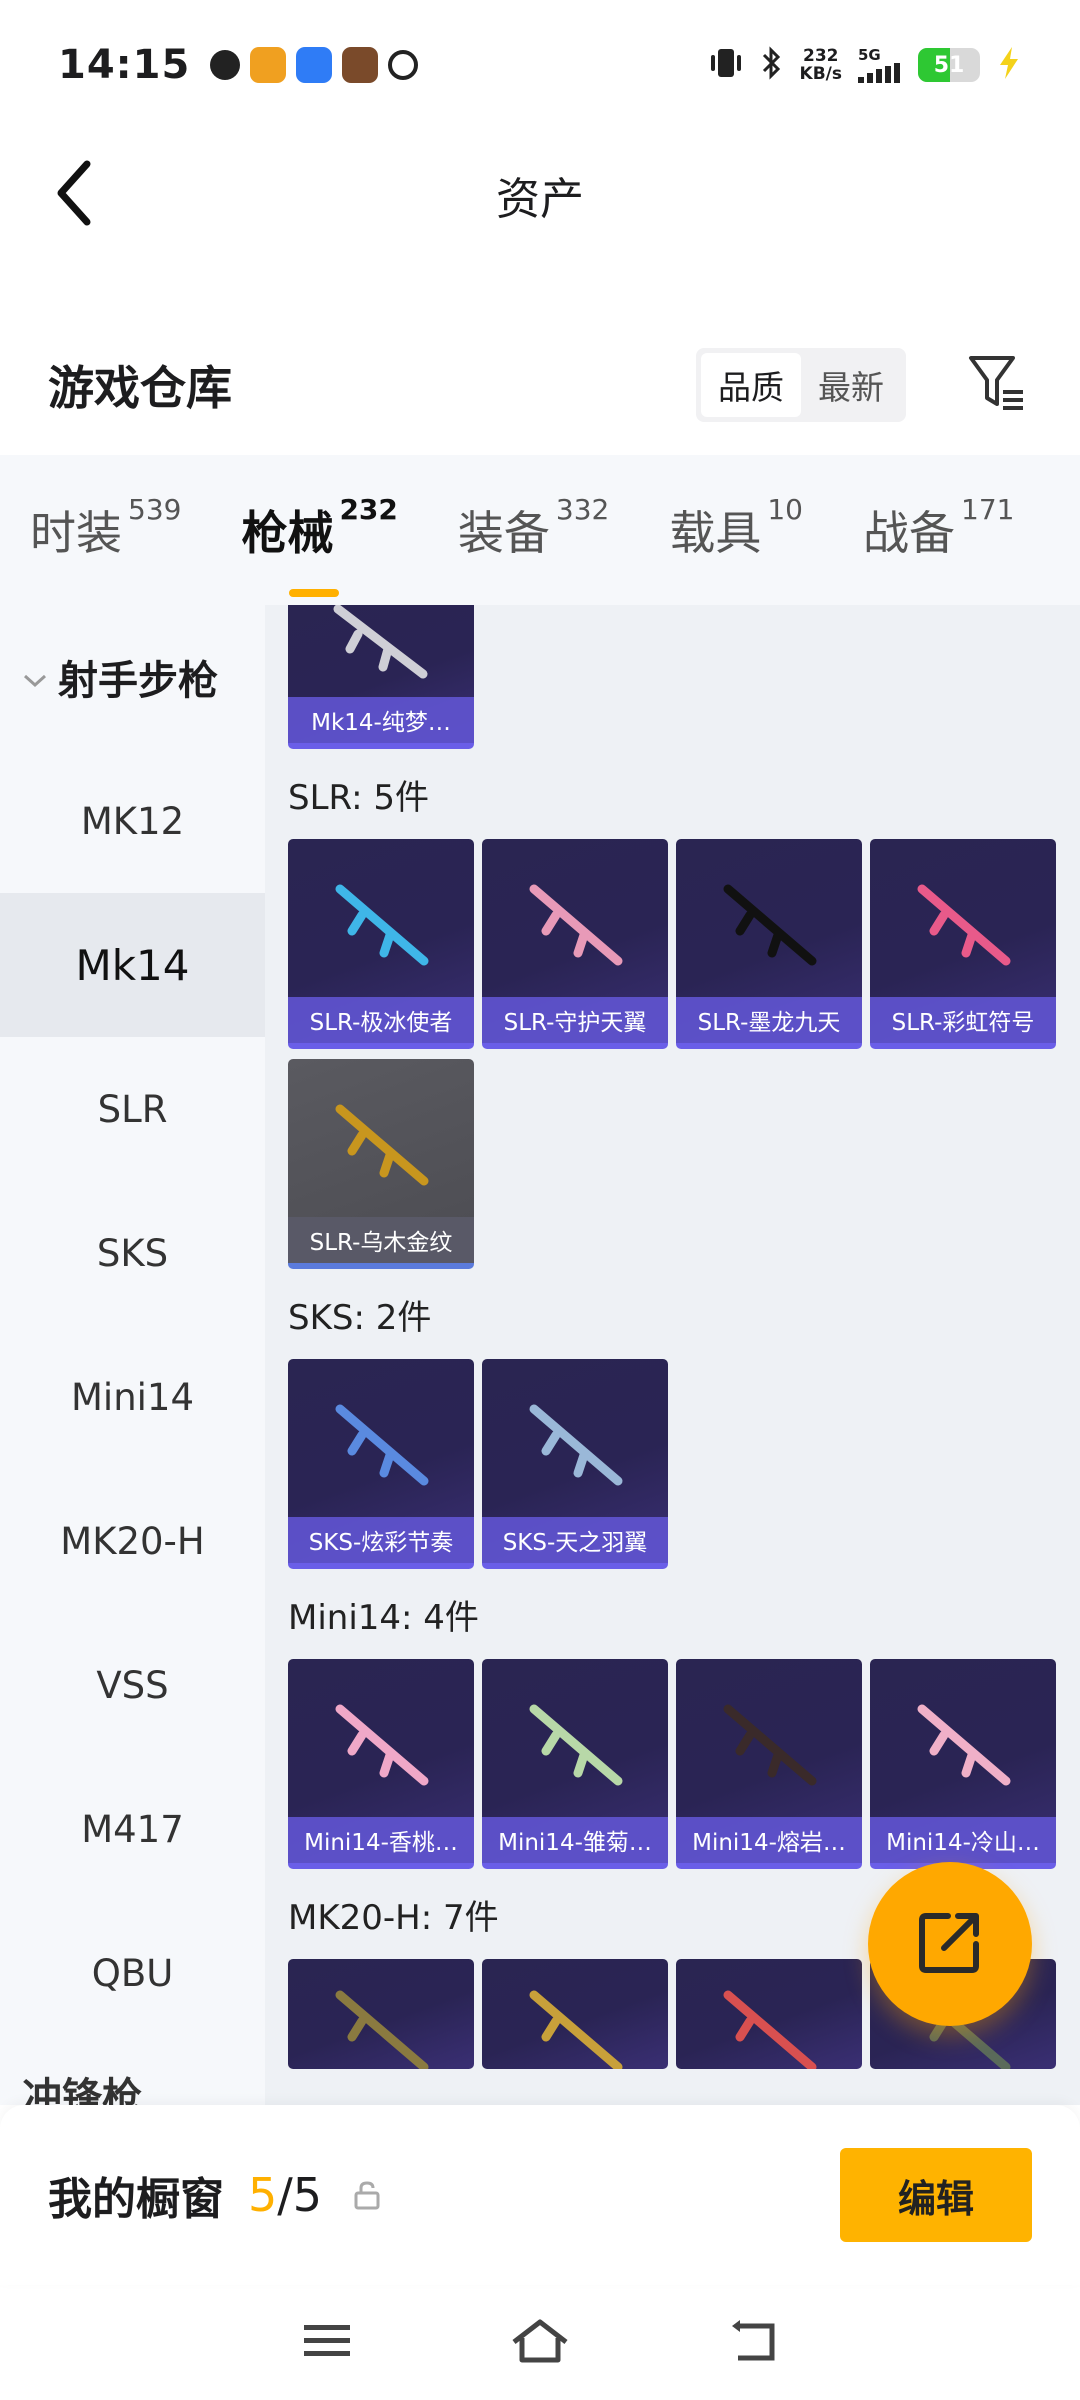 The image size is (1080, 2400). Describe the element at coordinates (132, 1829) in the screenshot. I see `sidebar-item-m417: M417` at that location.